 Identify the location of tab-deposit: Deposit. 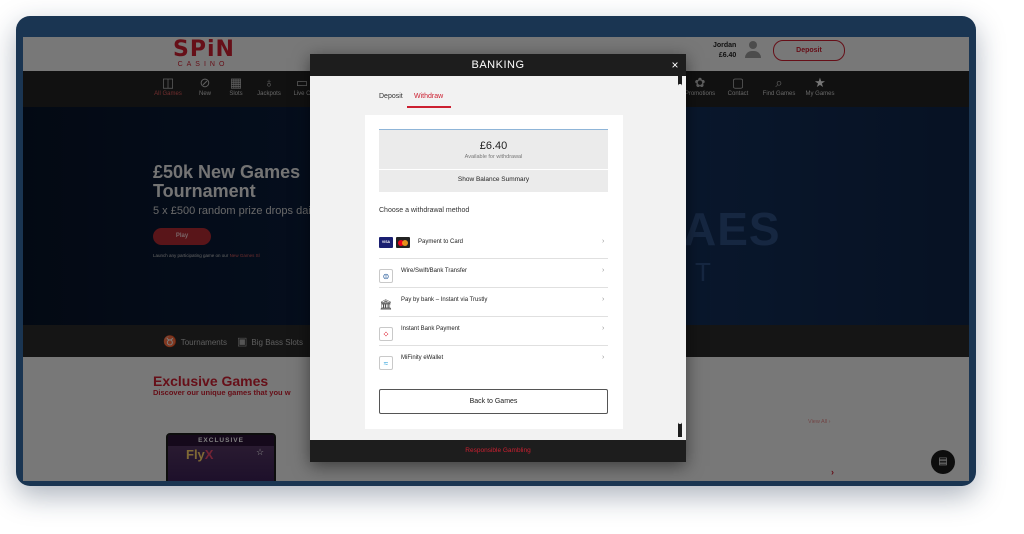
(391, 96).